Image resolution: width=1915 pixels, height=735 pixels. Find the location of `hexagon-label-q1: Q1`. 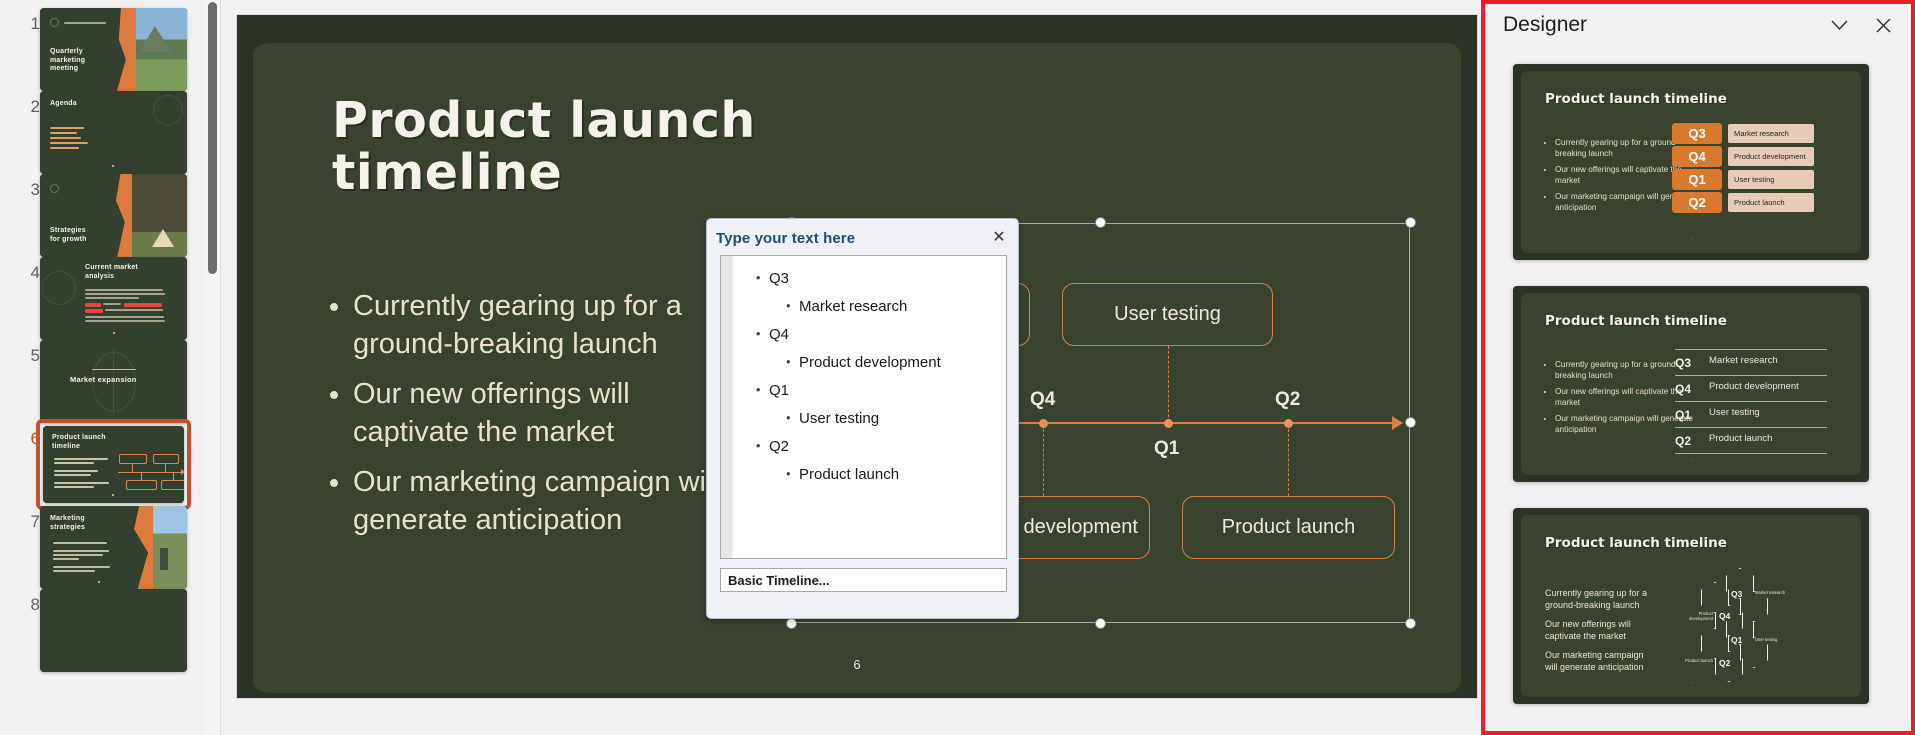

hexagon-label-q1: Q1 is located at coordinates (1737, 640).